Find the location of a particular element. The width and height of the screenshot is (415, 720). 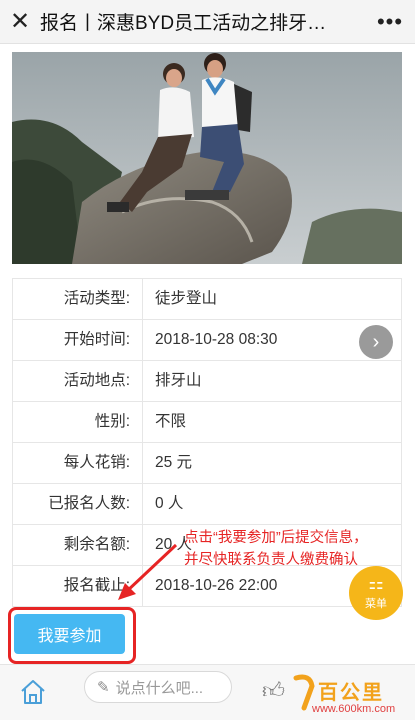

row-label: 剩余名额: is located at coordinates (78, 545).